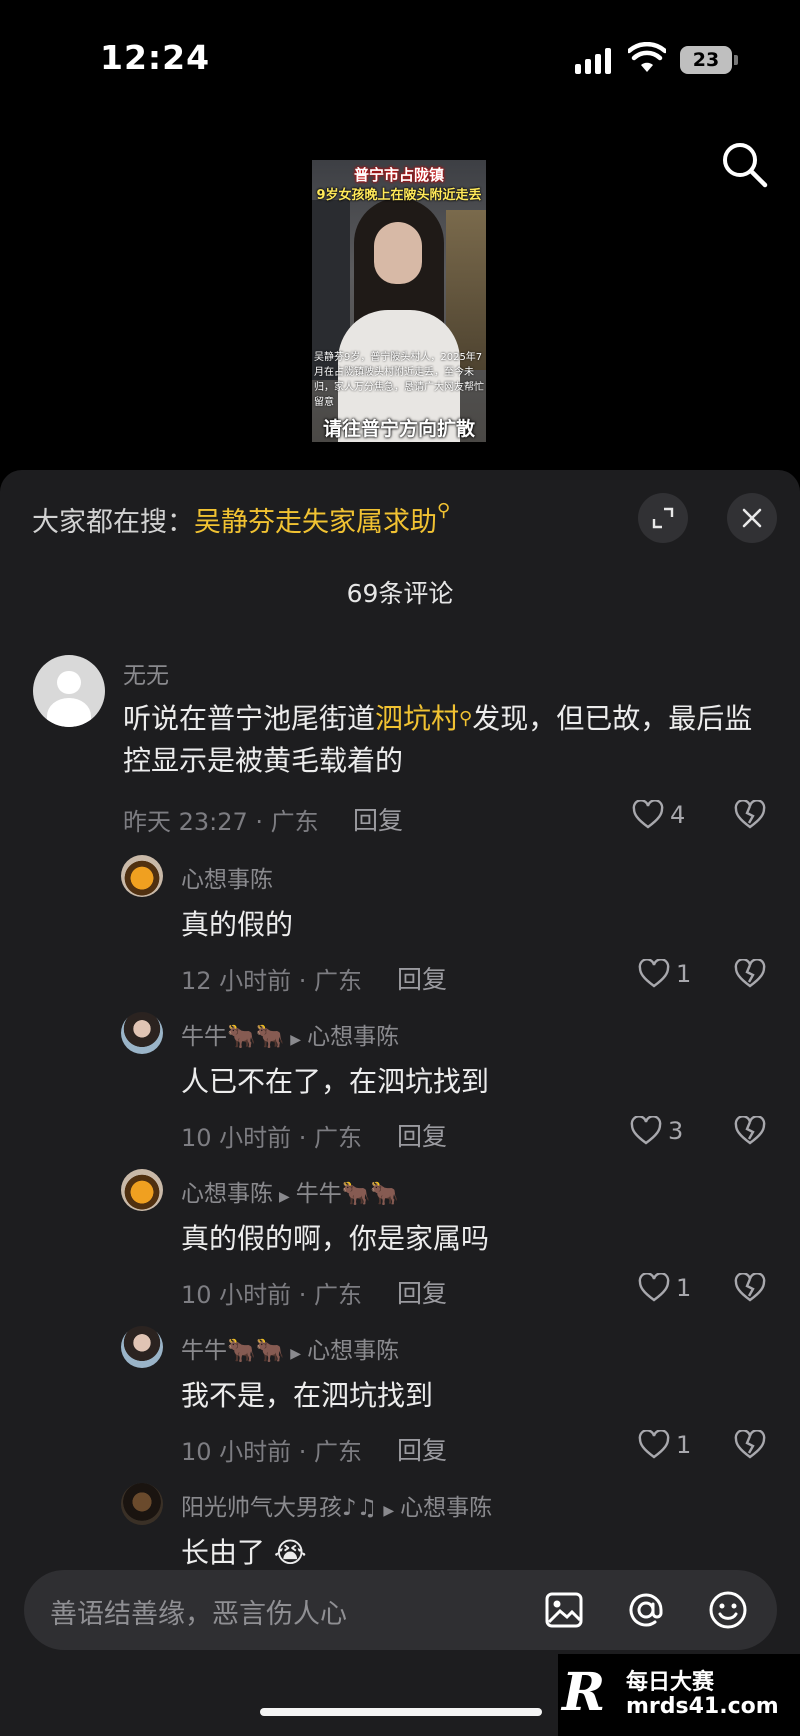 The image size is (800, 1736). I want to click on wifi-icon, so click(647, 57).